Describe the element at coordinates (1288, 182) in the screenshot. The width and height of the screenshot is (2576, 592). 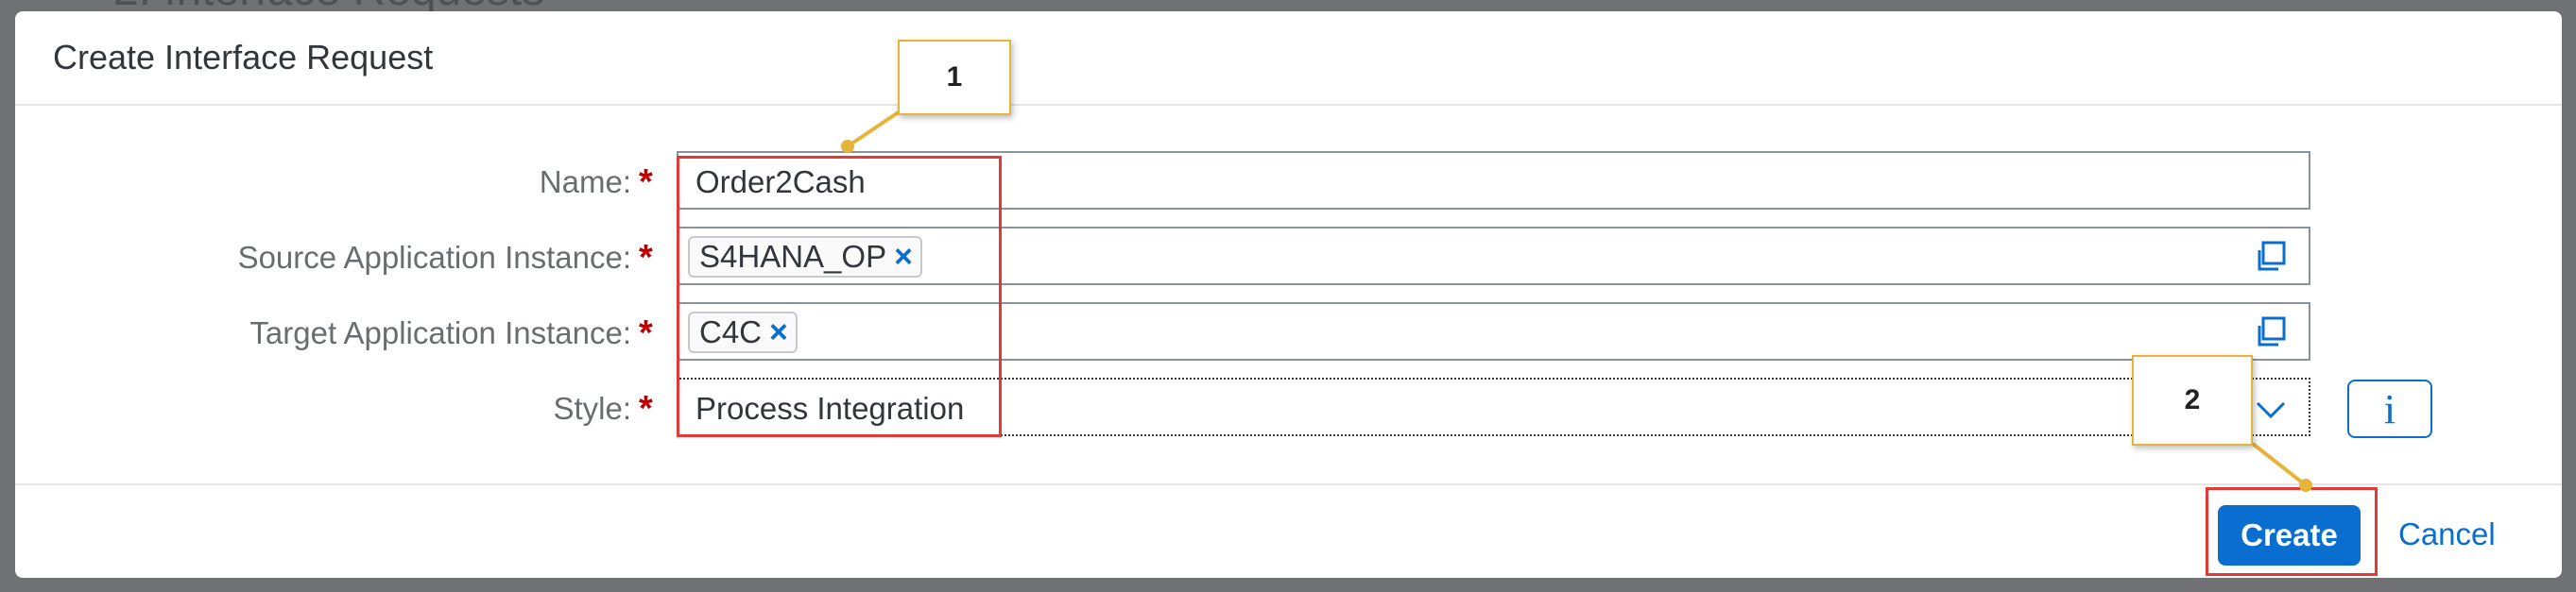
I see `name-row: Name: * Order2Cash` at that location.